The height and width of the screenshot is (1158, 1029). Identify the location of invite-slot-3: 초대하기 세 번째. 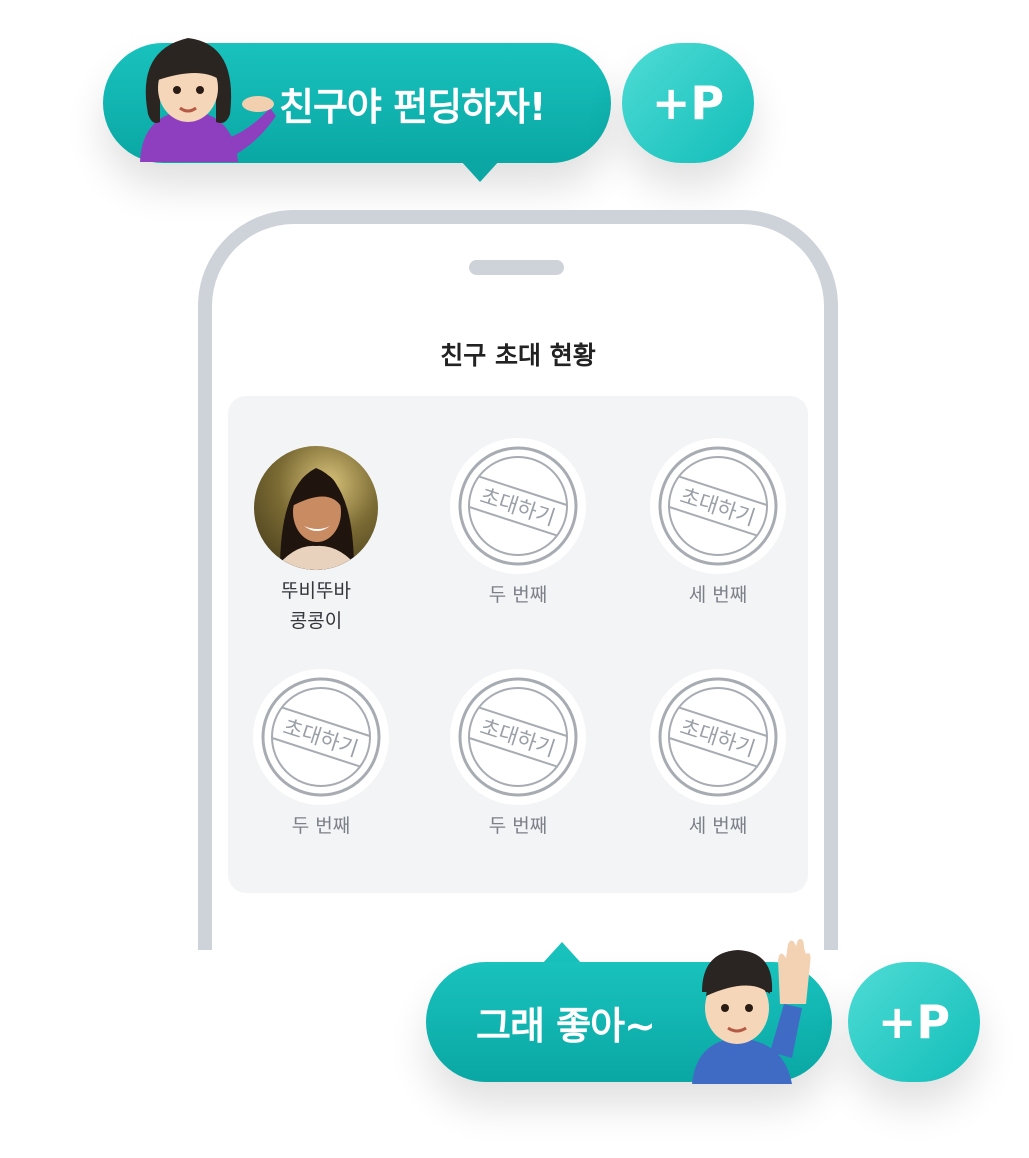
(718, 524).